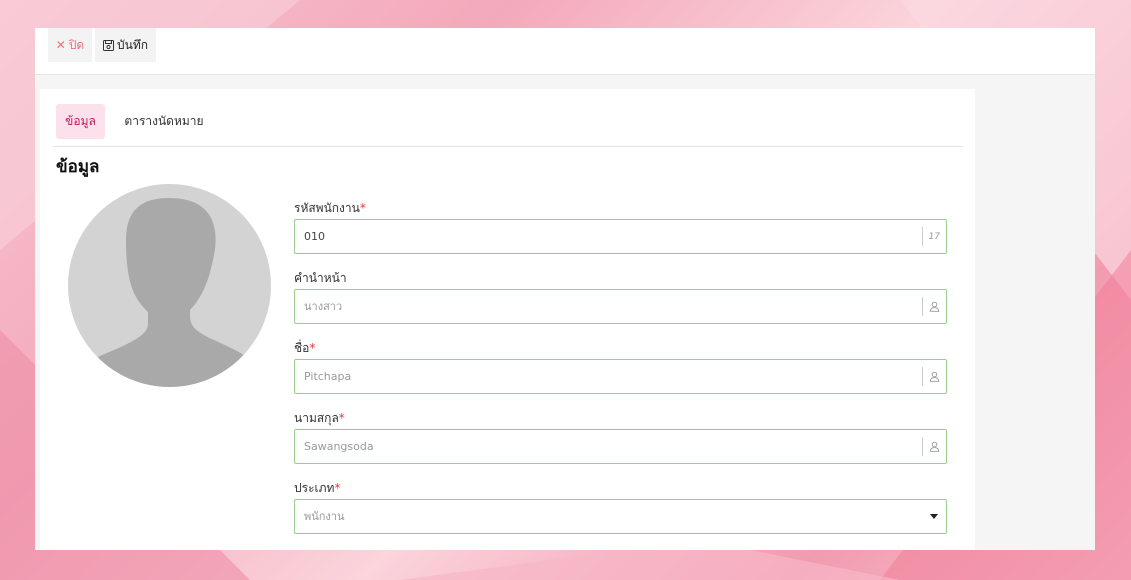  I want to click on avatar-silhouette-icon, so click(173, 292).